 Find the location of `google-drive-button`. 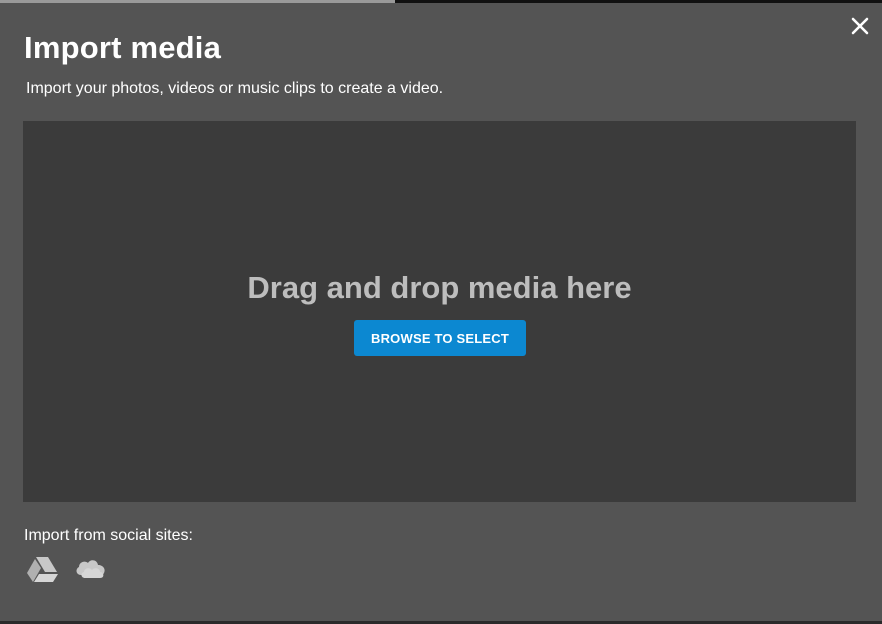

google-drive-button is located at coordinates (42, 569).